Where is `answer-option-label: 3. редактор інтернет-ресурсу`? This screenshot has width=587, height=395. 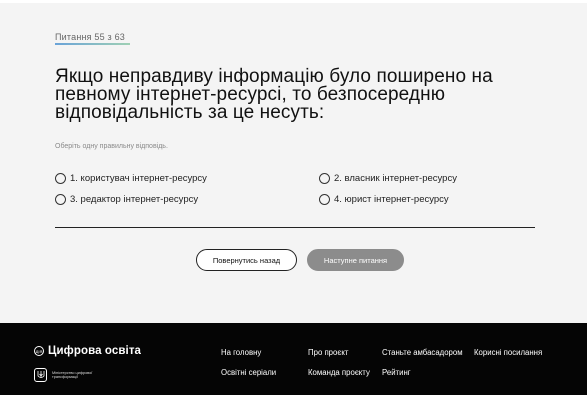
answer-option-label: 3. редактор інтернет-ресурсу is located at coordinates (134, 199).